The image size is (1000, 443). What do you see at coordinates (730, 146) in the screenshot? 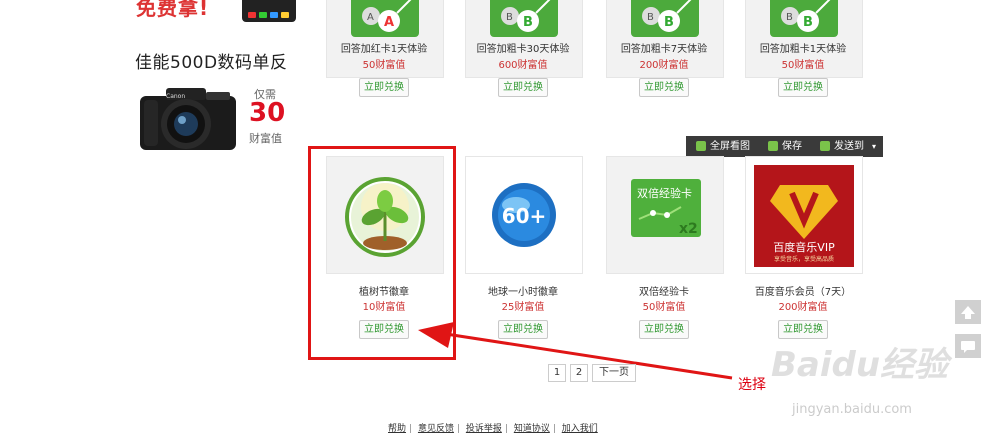
I see `fullscreen-label: 全屏看图` at bounding box center [730, 146].